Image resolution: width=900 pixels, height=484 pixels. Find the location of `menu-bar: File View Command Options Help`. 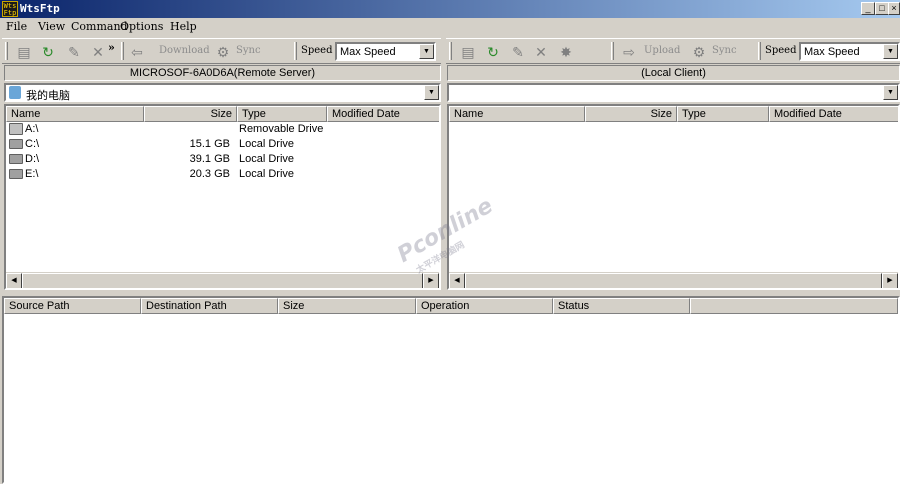

menu-bar: File View Command Options Help is located at coordinates (450, 27).